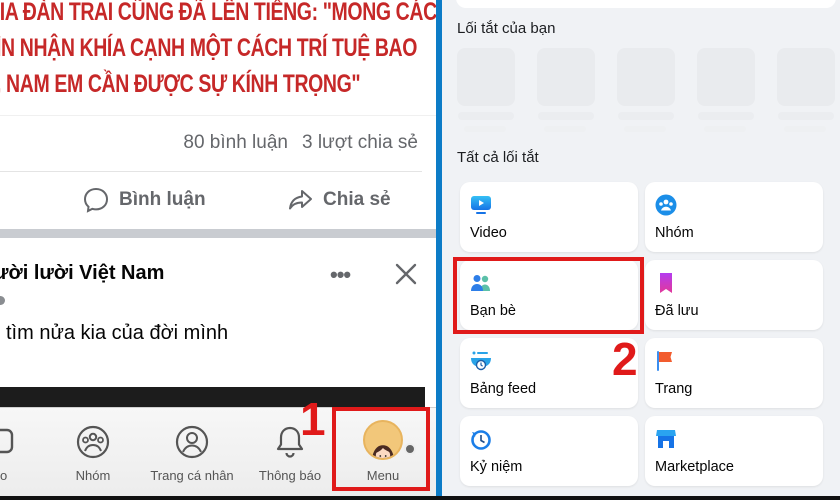 This screenshot has height=500, width=840. Describe the element at coordinates (300, 143) in the screenshot. I see `post-engagement-counts: 80 bình luận 3 lượt chia sẻ` at that location.